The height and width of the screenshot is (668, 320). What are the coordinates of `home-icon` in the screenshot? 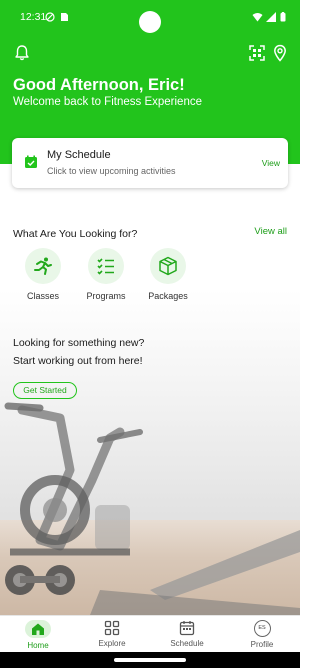 It's located at (38, 629).